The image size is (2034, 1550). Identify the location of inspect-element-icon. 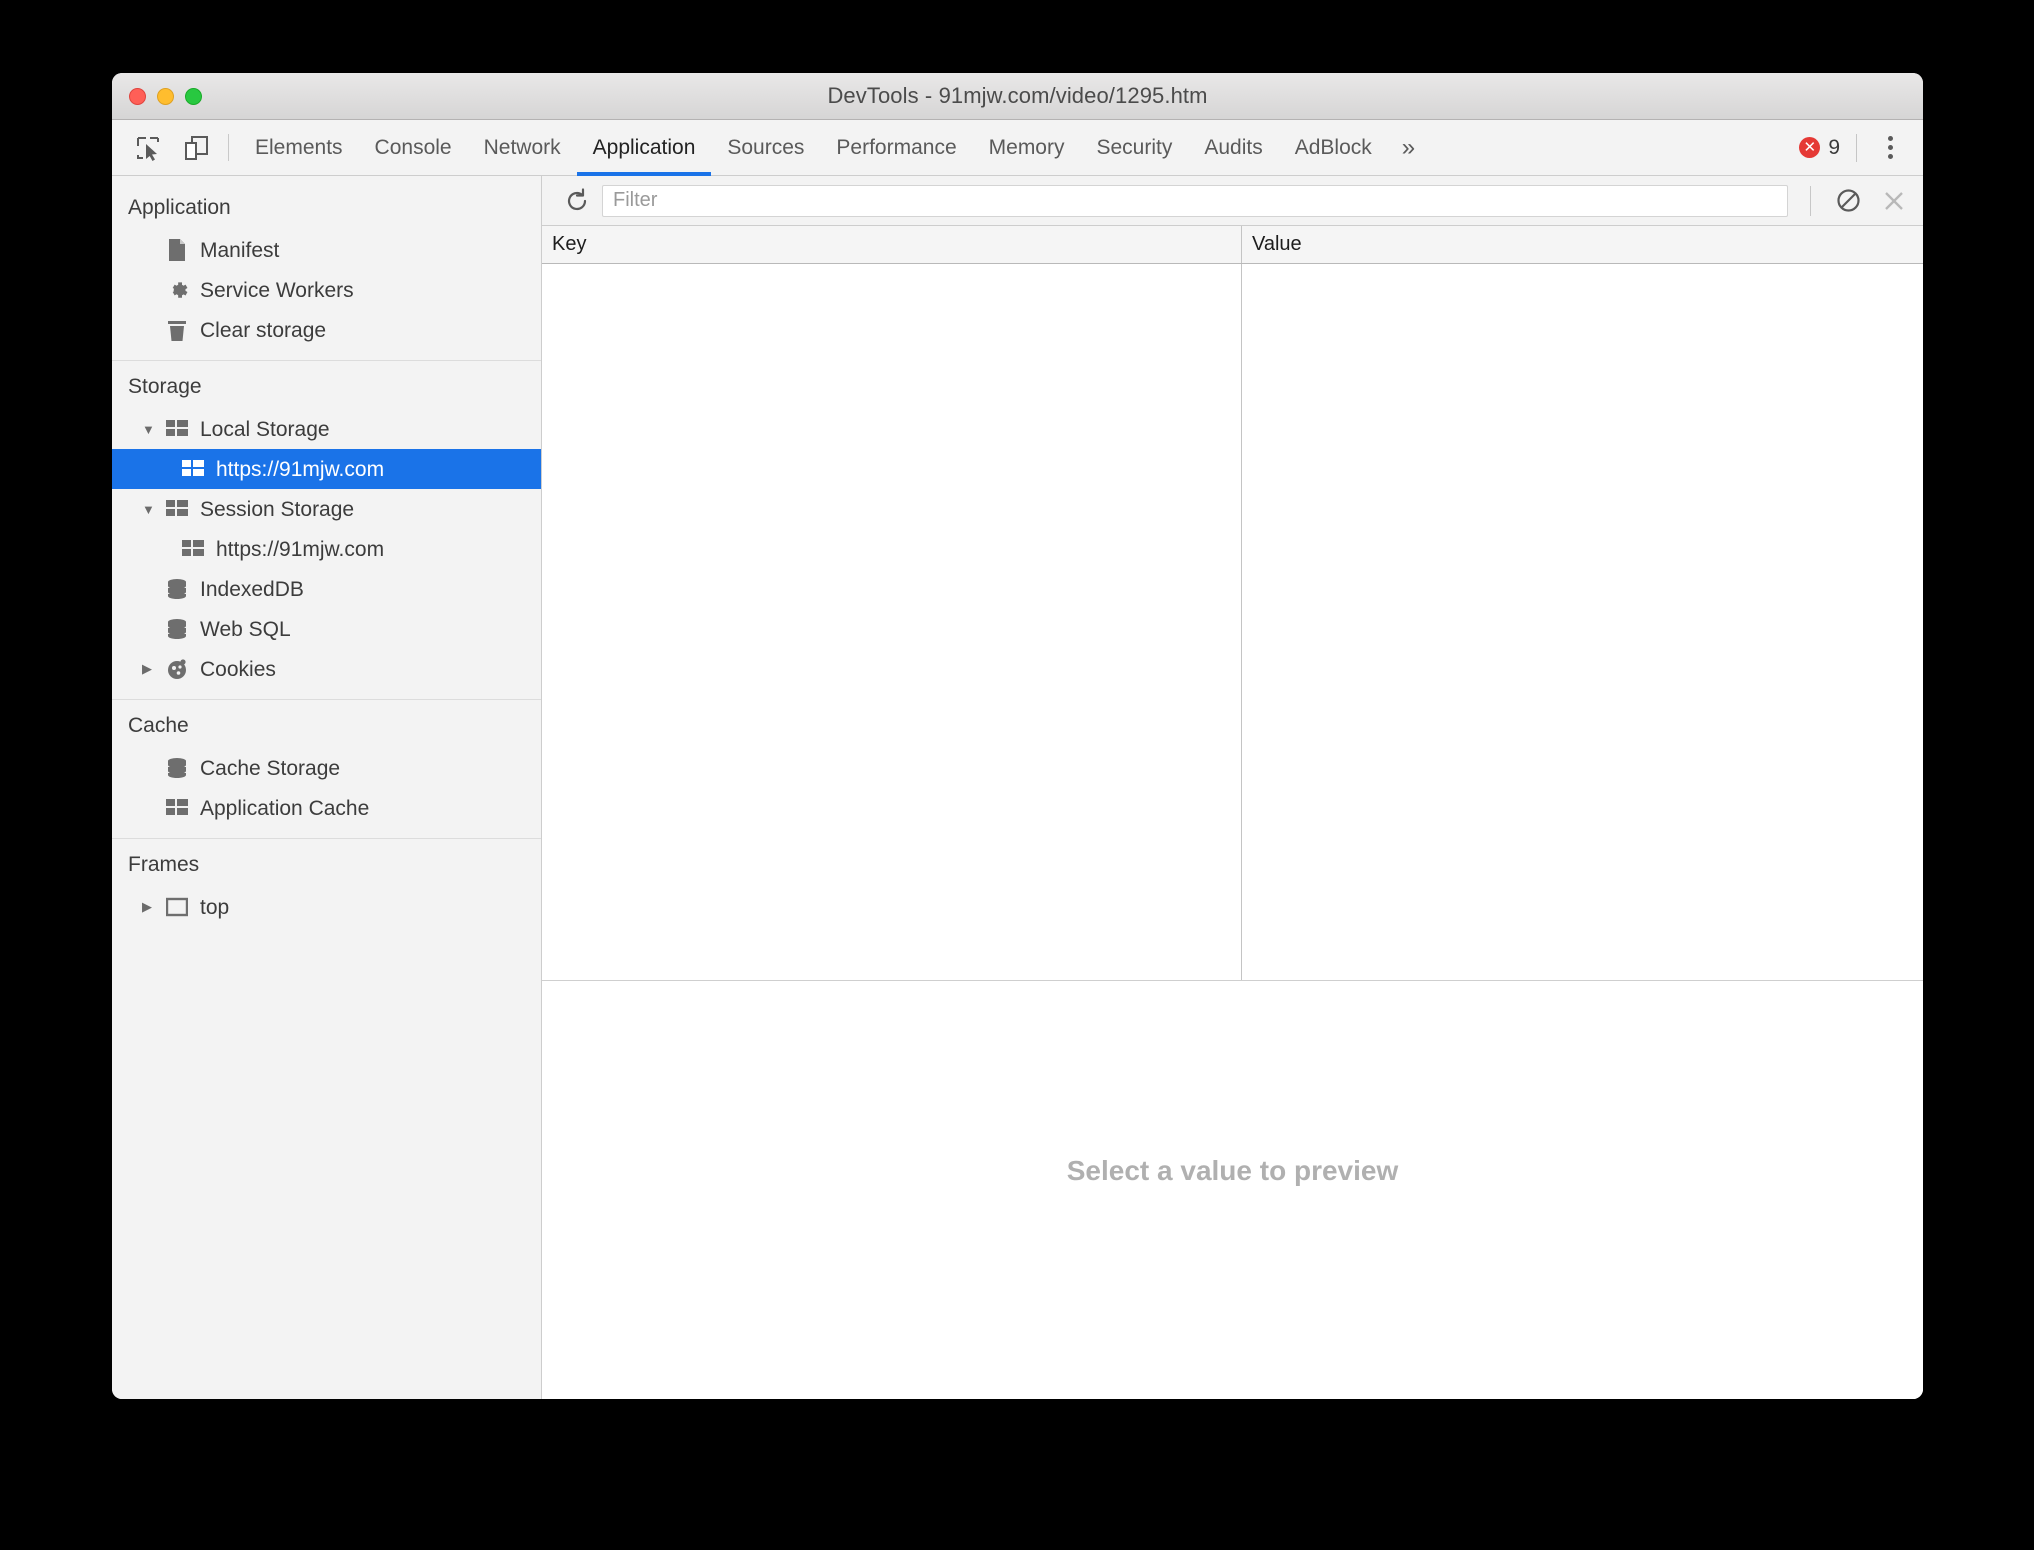
(148, 148).